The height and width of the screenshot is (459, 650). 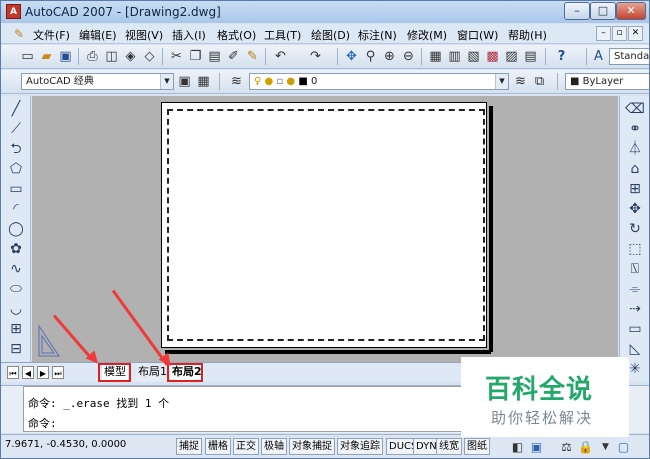 What do you see at coordinates (449, 446) in the screenshot?
I see `lineweight-toggle: 线宽` at bounding box center [449, 446].